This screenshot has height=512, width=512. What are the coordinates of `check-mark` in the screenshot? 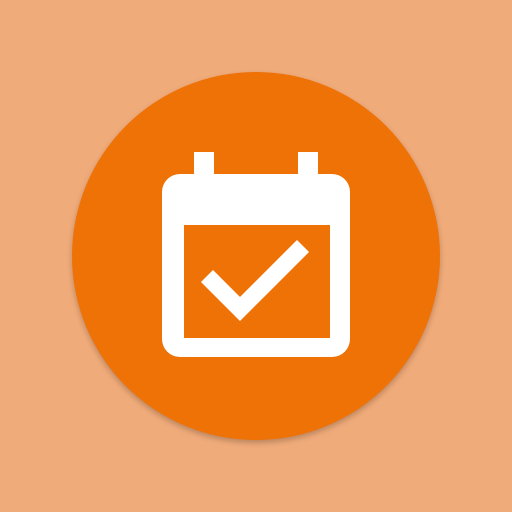 It's located at (255, 280).